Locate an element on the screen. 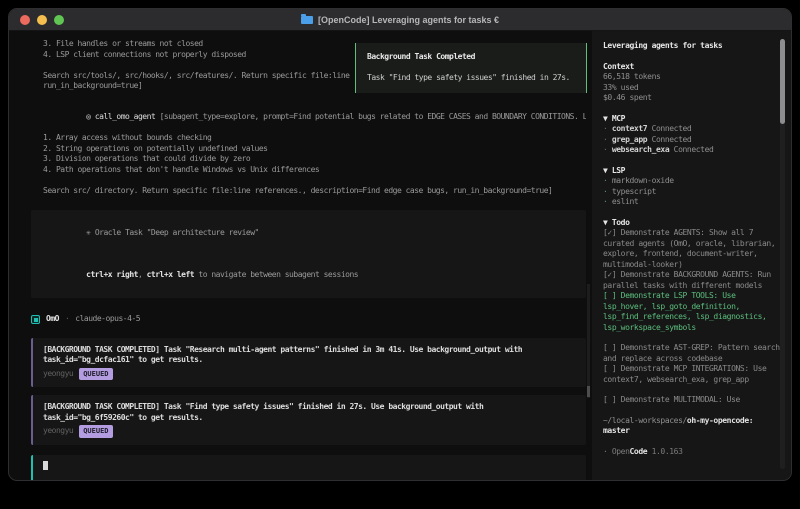 The image size is (800, 509). tool-call-name: call_omo_agent is located at coordinates (125, 116).